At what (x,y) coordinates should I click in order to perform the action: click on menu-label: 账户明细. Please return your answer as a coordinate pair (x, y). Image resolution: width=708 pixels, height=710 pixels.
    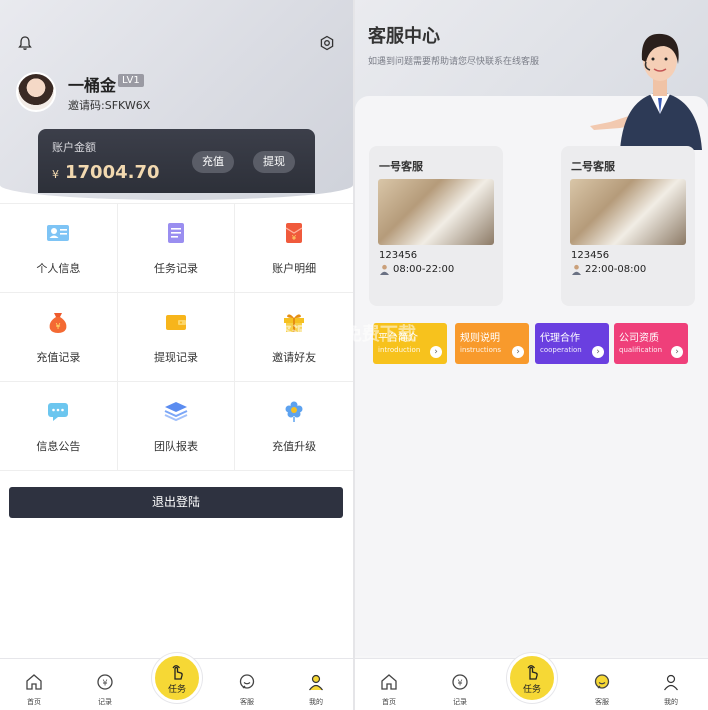
    Looking at the image, I should click on (294, 268).